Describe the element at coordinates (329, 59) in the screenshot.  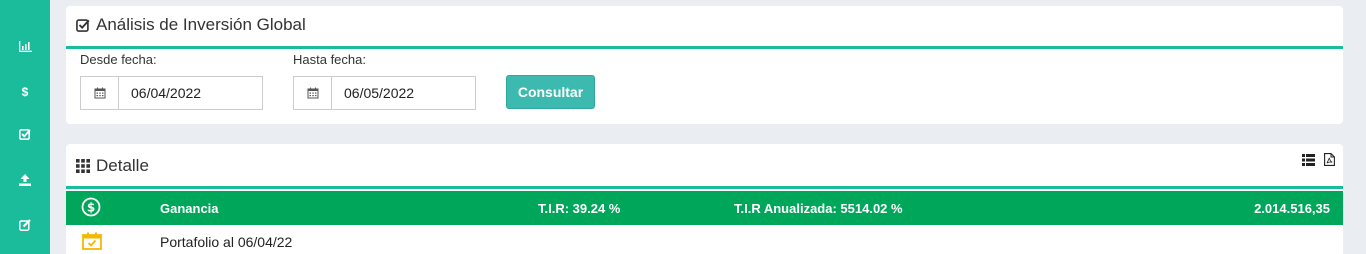
I see `to-date-label: Hasta fecha:` at that location.